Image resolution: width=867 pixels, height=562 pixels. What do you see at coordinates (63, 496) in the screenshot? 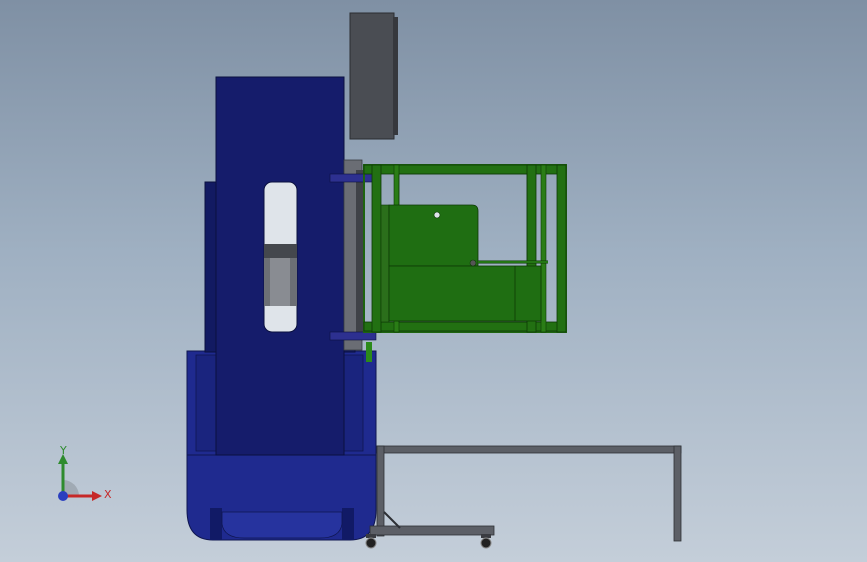
I see `z-axis-dot` at bounding box center [63, 496].